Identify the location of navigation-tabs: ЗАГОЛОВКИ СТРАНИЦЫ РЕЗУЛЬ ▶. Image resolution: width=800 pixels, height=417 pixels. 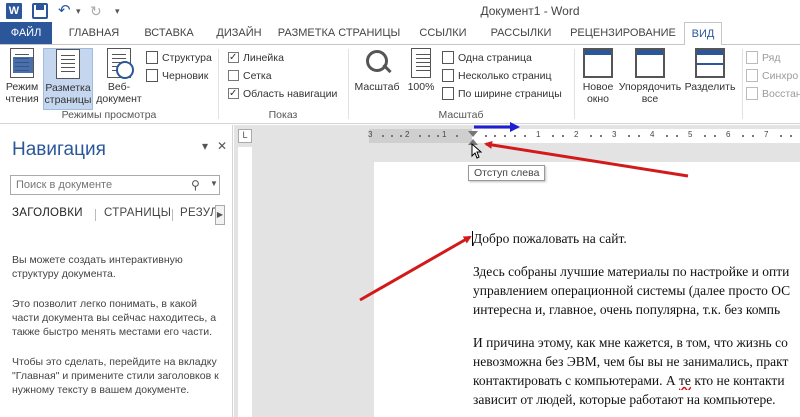
(117, 216).